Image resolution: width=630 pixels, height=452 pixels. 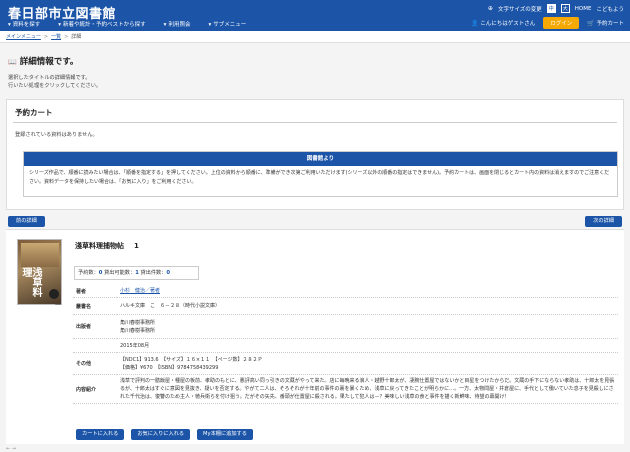 I want to click on info-label: 叢書名, so click(x=95, y=306).